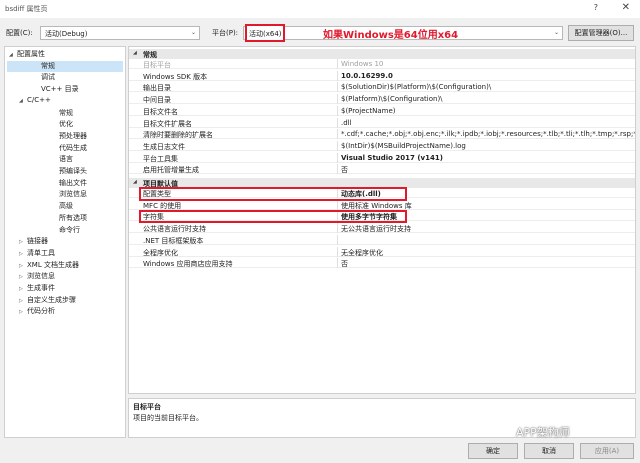 This screenshot has width=640, height=463. I want to click on tree-item: 浏览信息, so click(69, 194).